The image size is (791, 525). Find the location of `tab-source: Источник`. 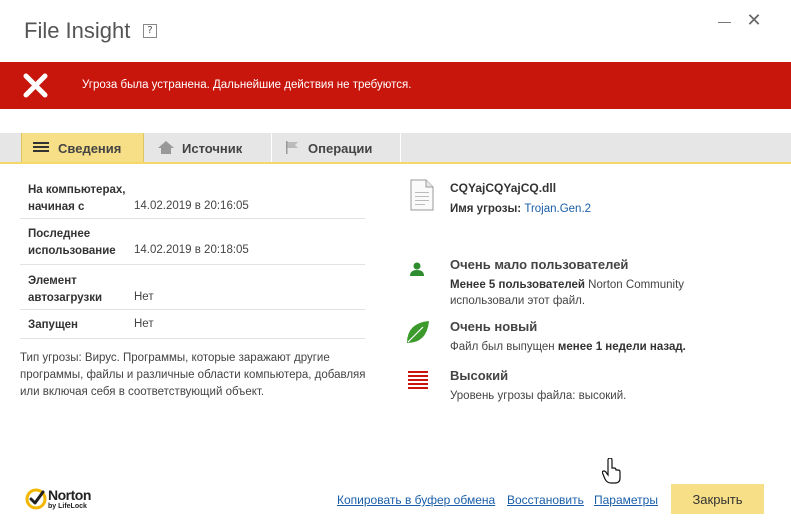

tab-source: Источник is located at coordinates (208, 147).